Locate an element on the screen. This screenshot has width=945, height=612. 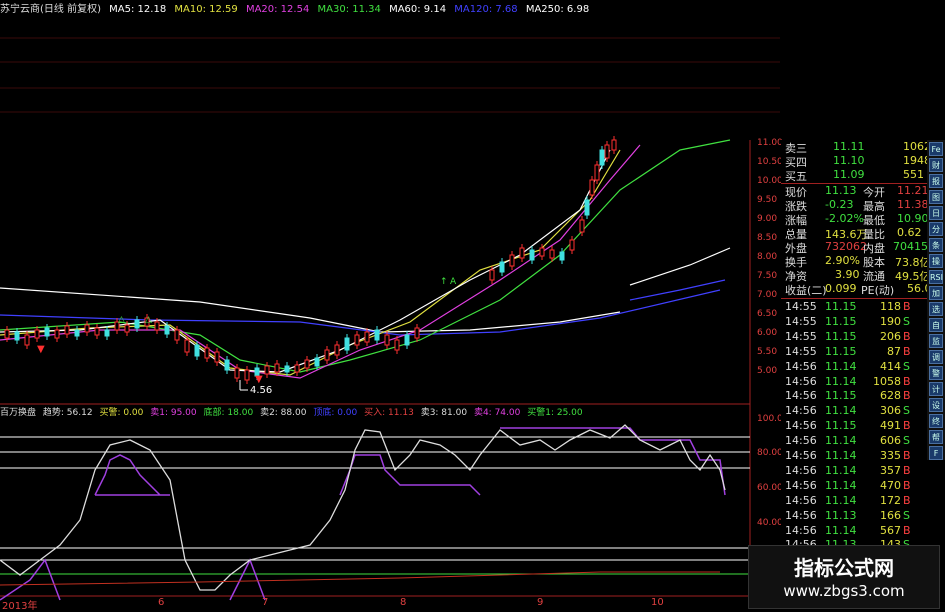
toolbar-button: 设 is located at coordinates (936, 405).